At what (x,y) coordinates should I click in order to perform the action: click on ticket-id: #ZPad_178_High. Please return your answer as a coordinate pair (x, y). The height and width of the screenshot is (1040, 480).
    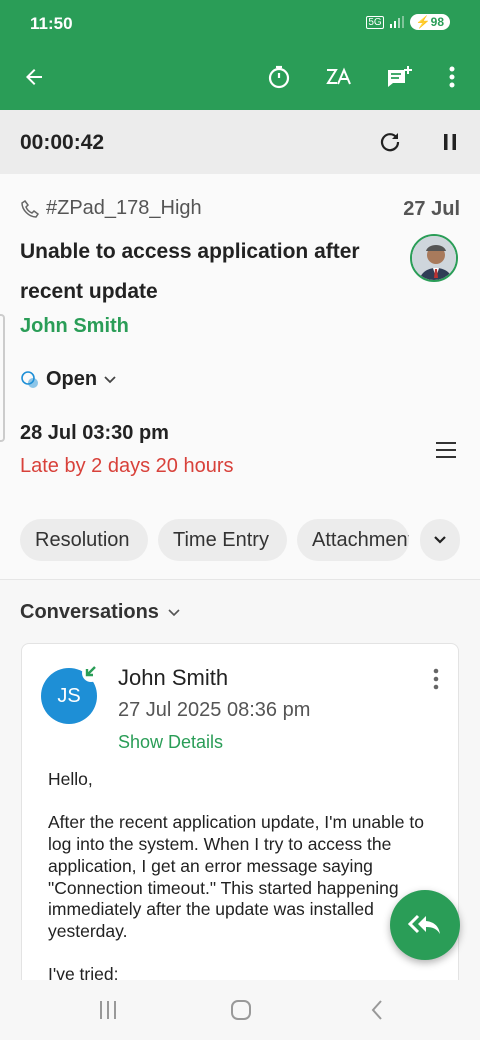
    Looking at the image, I should click on (124, 208).